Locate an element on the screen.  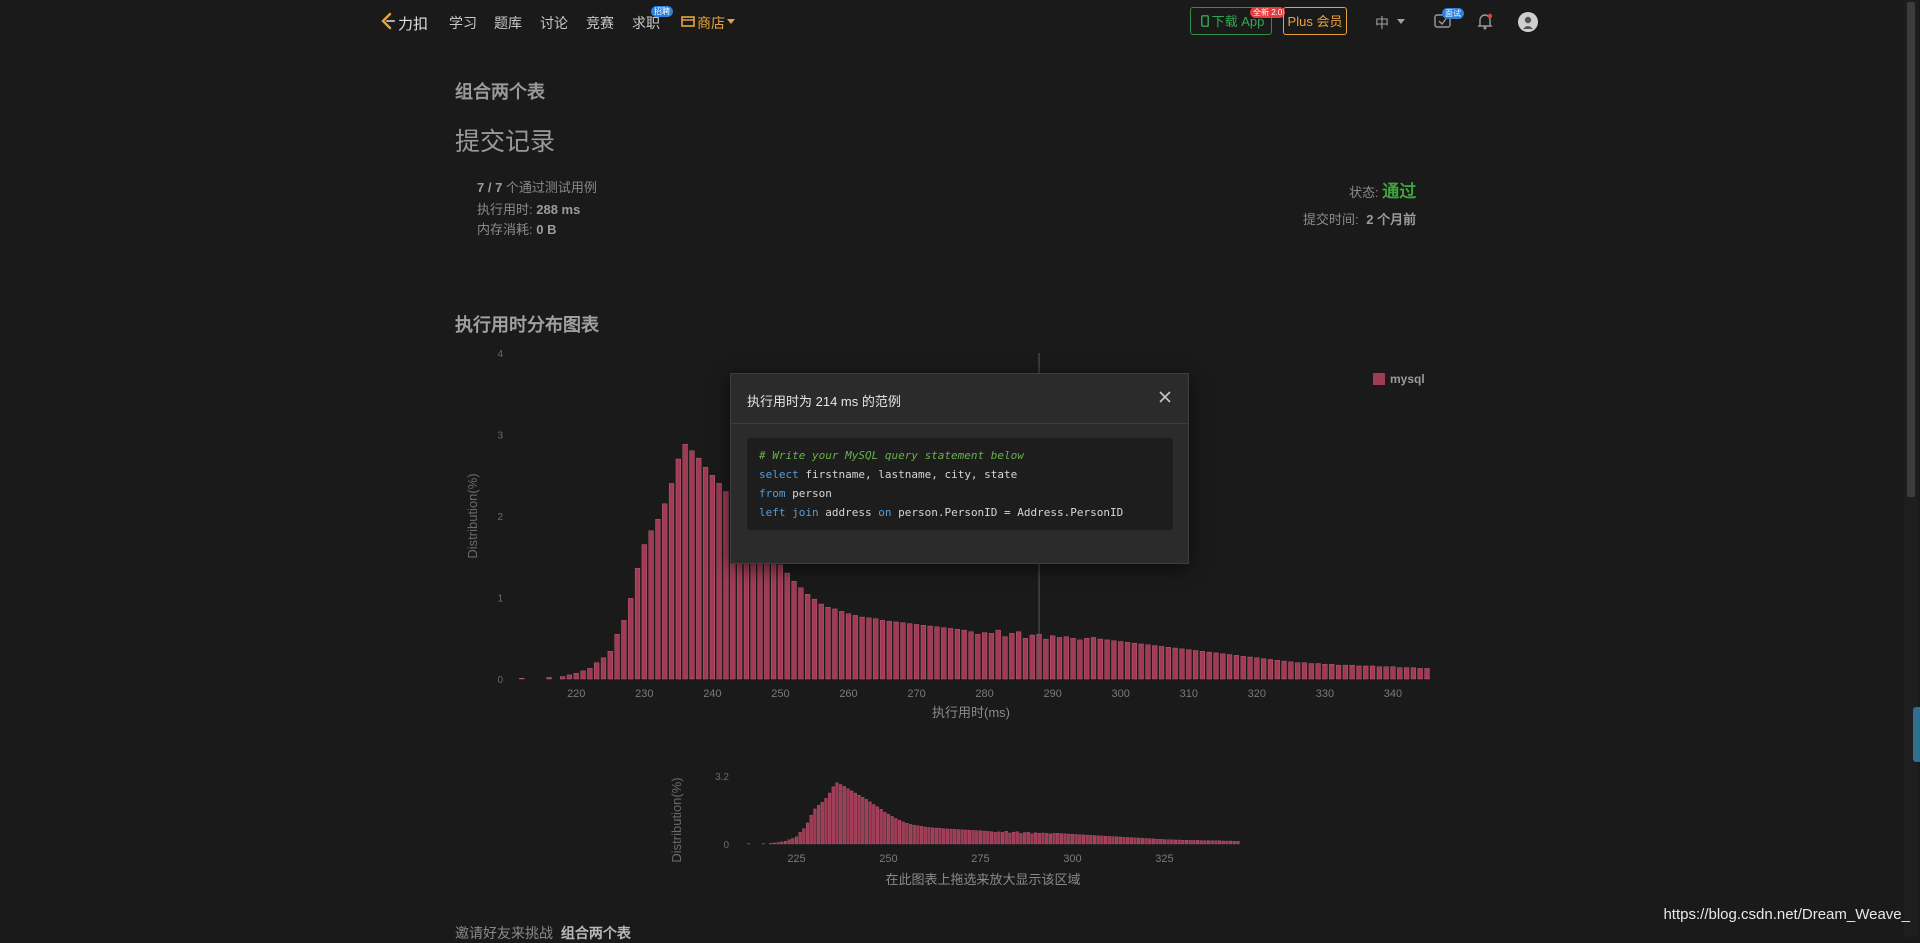
bell-icon is located at coordinates (1485, 21).